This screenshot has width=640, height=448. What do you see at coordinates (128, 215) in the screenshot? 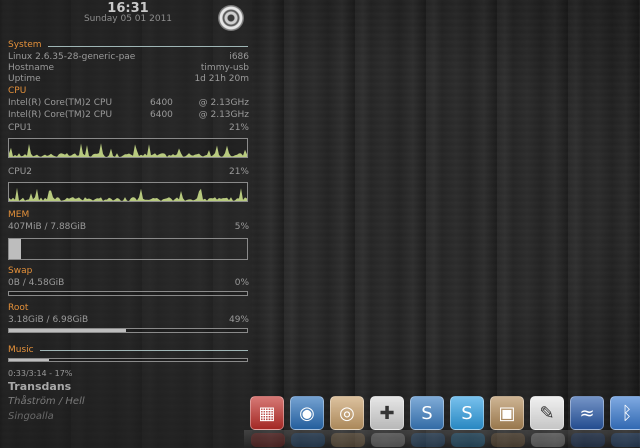
I see `mem-section: MEM` at bounding box center [128, 215].